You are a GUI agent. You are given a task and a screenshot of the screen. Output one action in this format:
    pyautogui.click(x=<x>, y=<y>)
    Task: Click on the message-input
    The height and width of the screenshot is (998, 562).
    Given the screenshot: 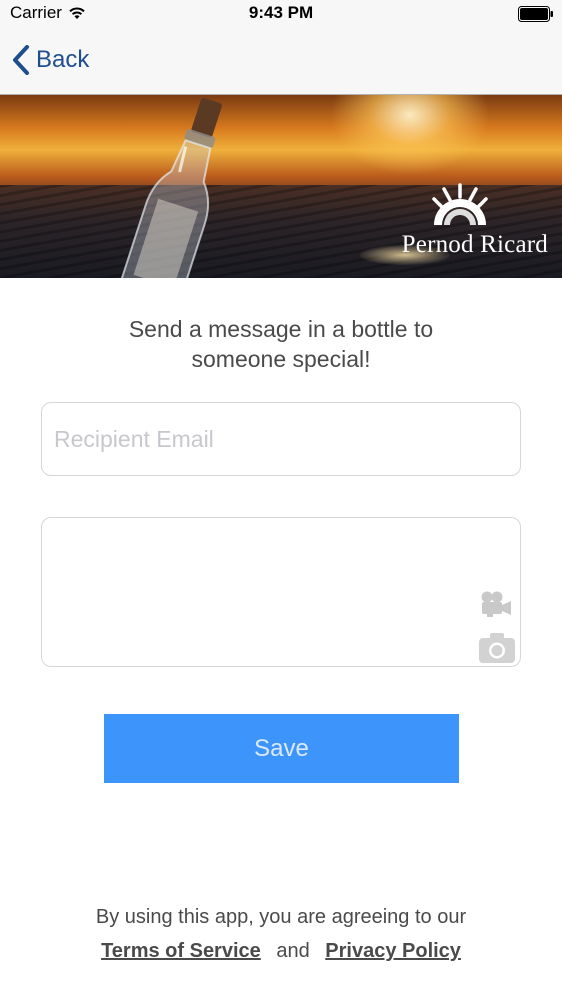 What is the action you would take?
    pyautogui.click(x=264, y=593)
    